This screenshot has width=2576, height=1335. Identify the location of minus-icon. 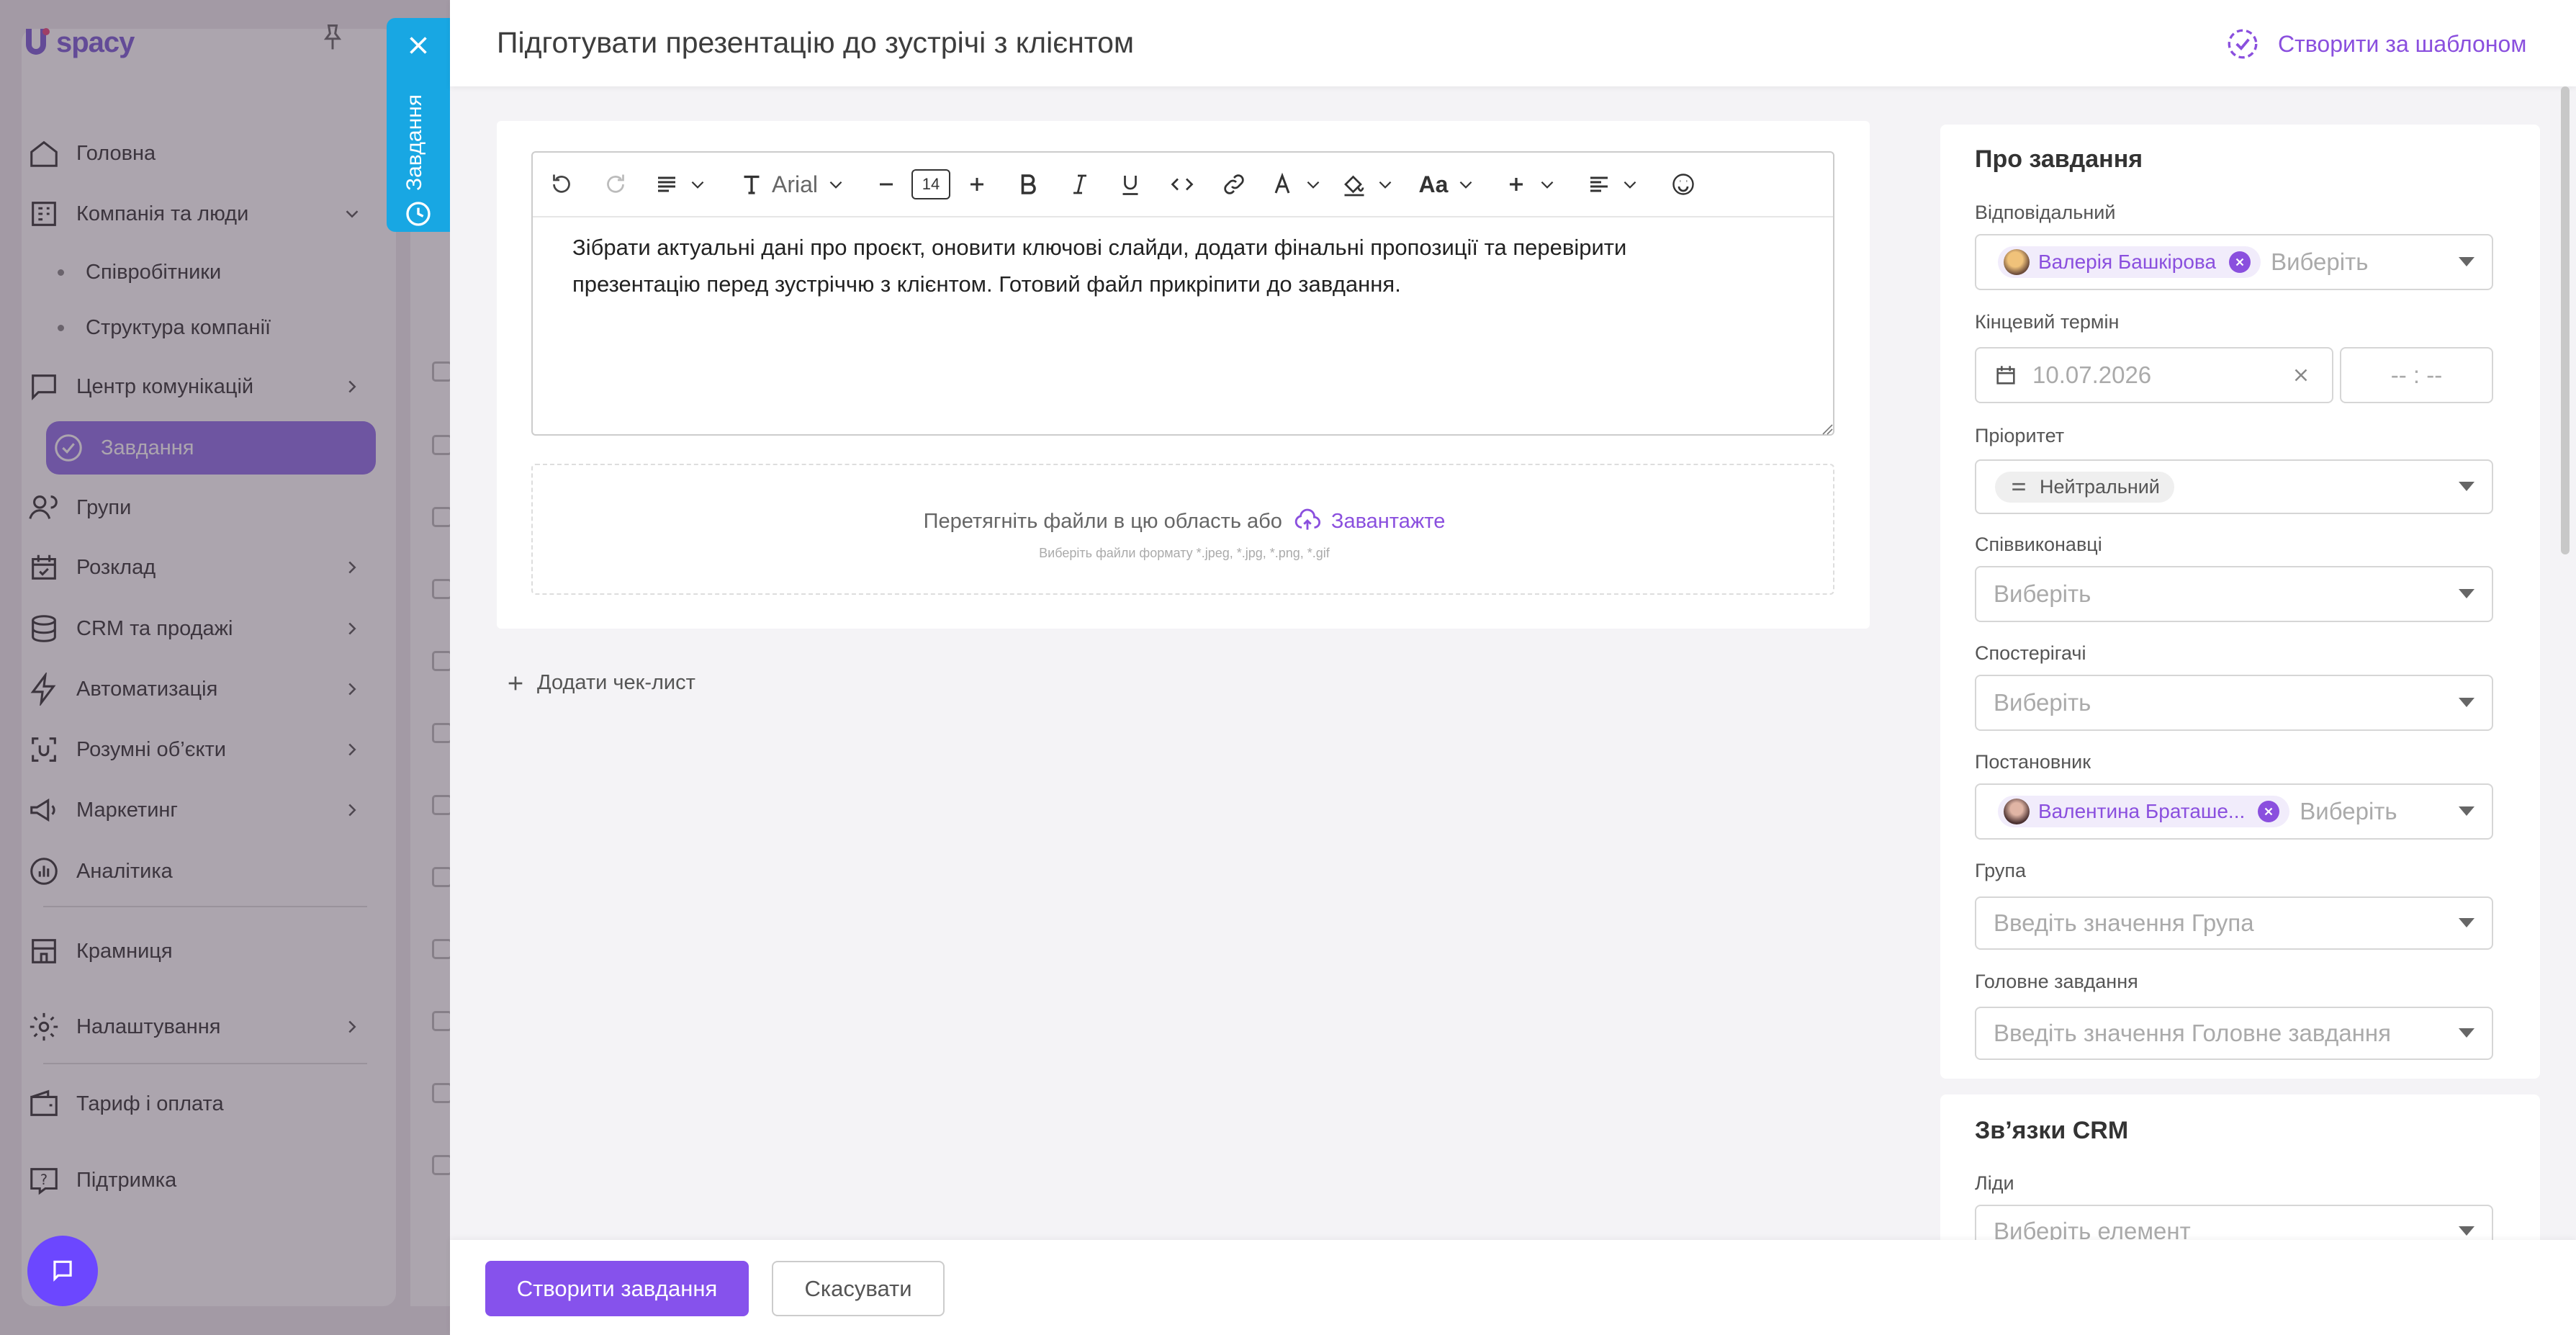
(886, 185).